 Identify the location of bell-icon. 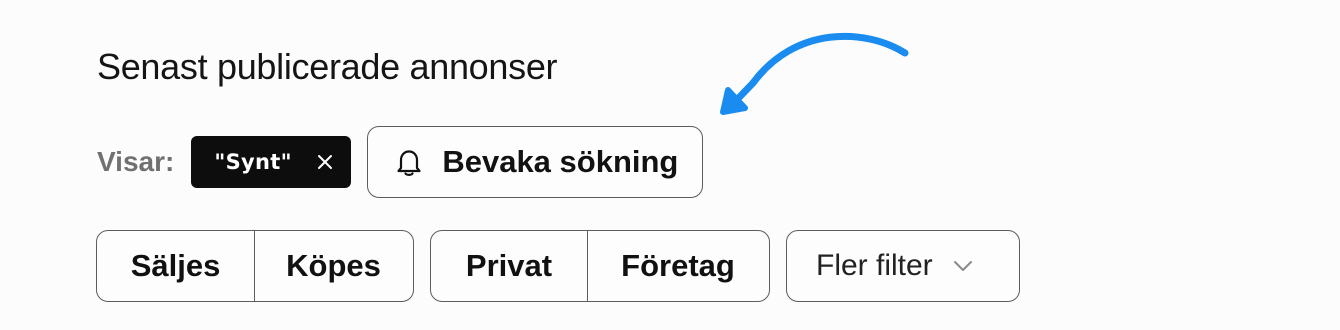
(409, 163).